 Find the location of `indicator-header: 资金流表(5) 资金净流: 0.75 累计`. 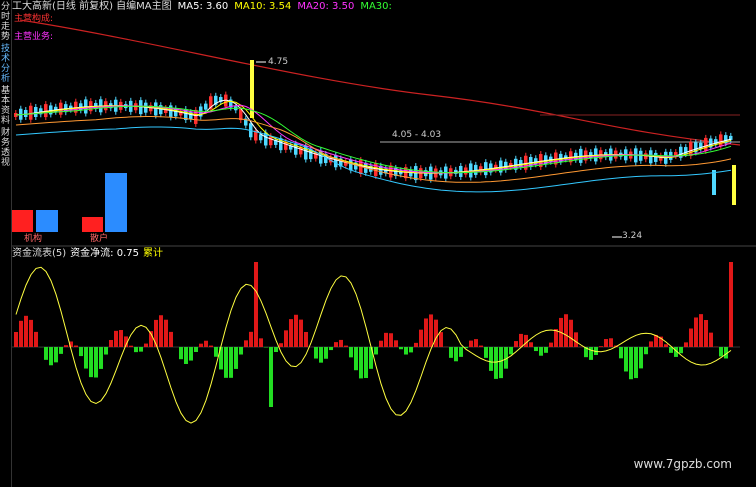

indicator-header: 资金流表(5) 资金净流: 0.75 累计 is located at coordinates (89, 254).